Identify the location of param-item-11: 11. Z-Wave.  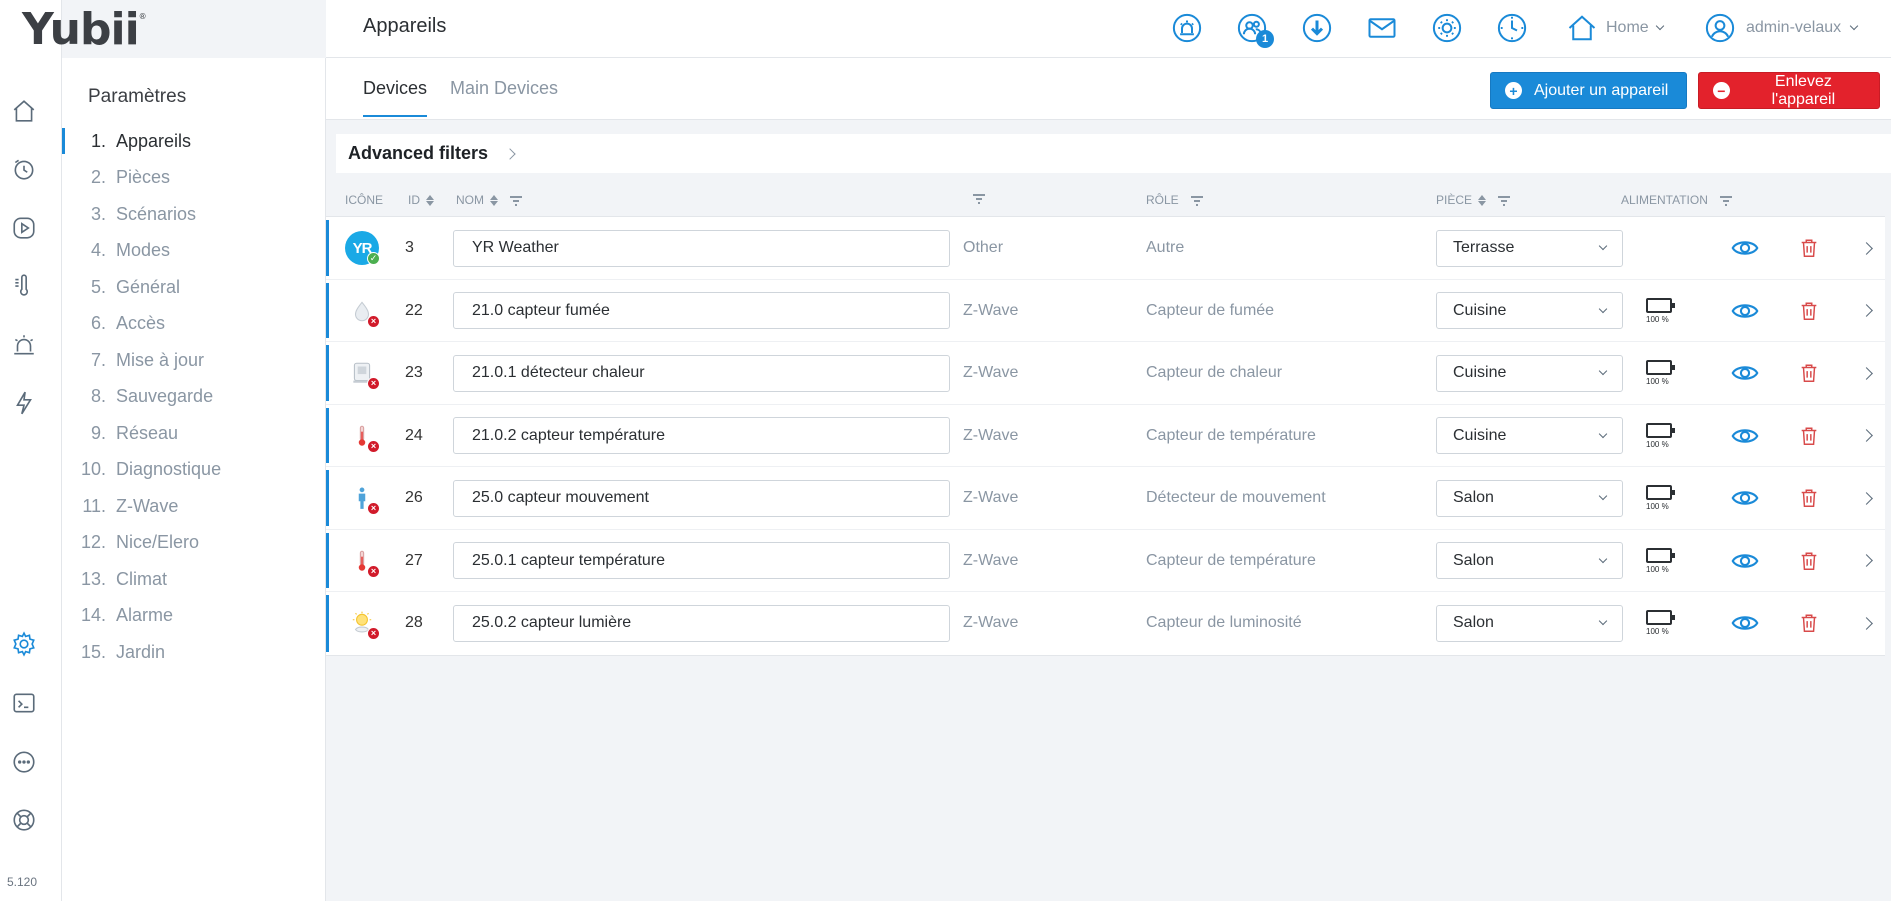
(193, 506).